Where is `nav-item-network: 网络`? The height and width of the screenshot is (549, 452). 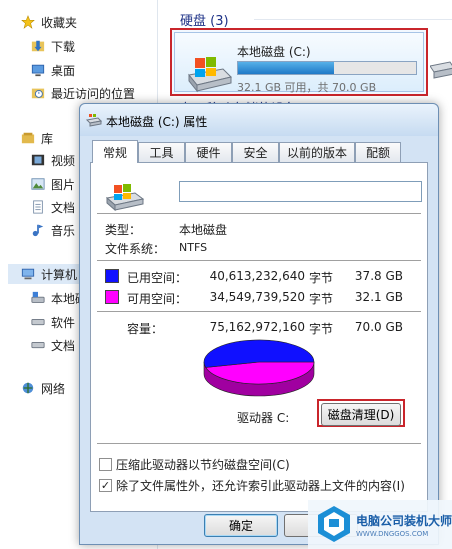
nav-item-network: 网络 is located at coordinates (42, 388).